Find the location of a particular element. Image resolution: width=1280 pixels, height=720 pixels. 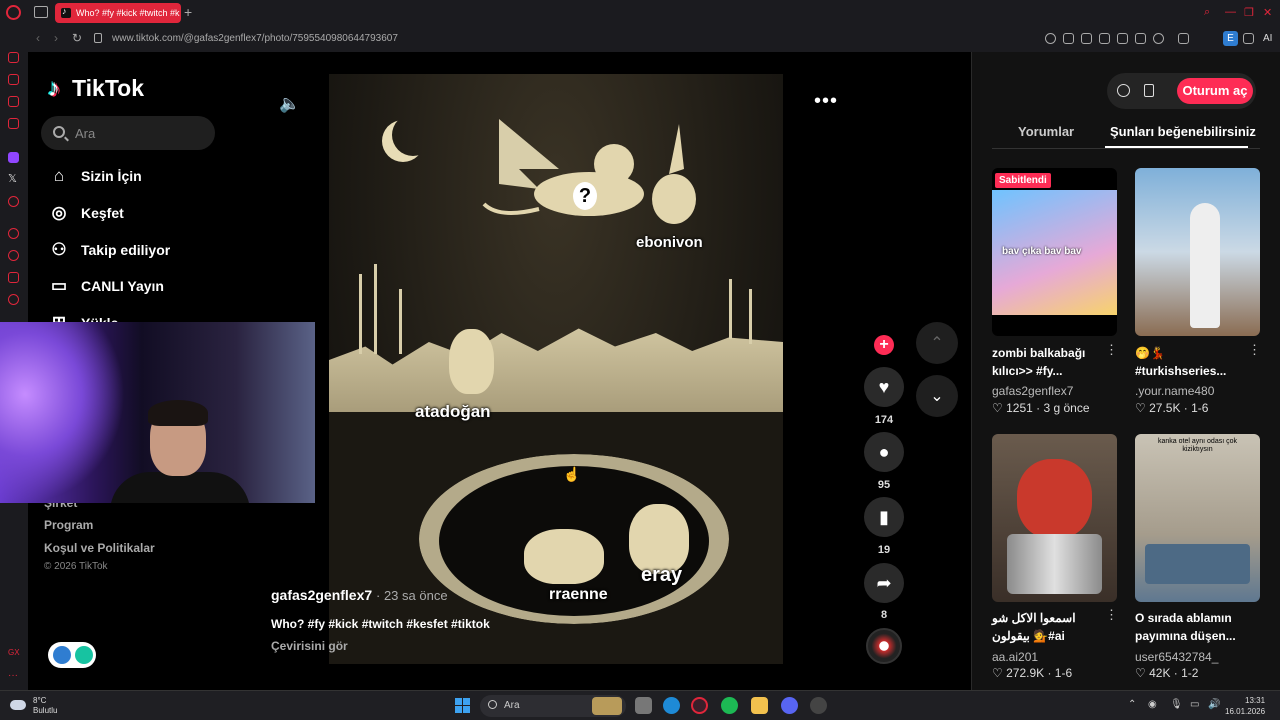

opera-taskbar-icon is located at coordinates (699, 705).